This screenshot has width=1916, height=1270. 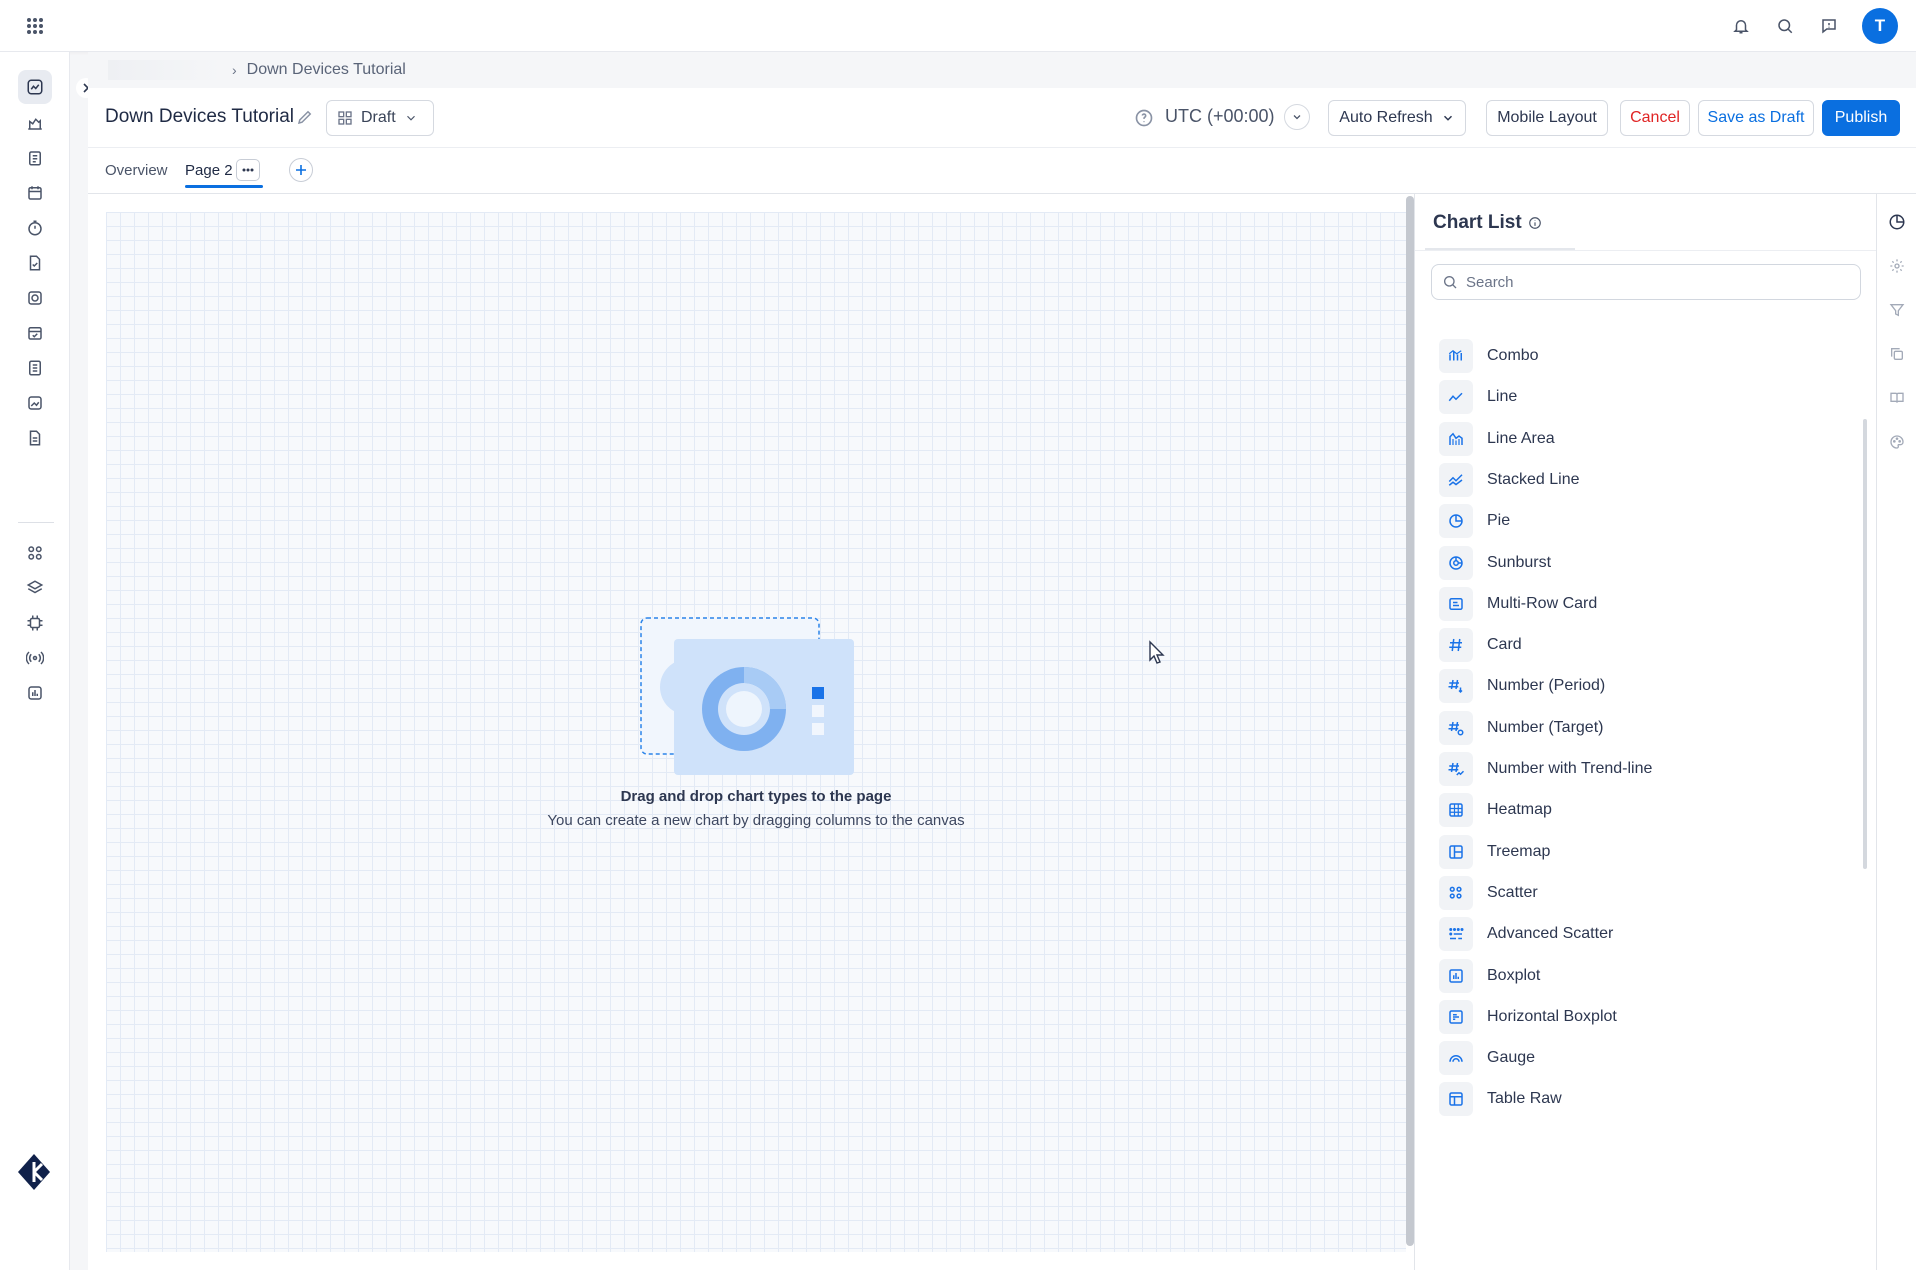 What do you see at coordinates (35, 26) in the screenshot?
I see `apps-grid-icon` at bounding box center [35, 26].